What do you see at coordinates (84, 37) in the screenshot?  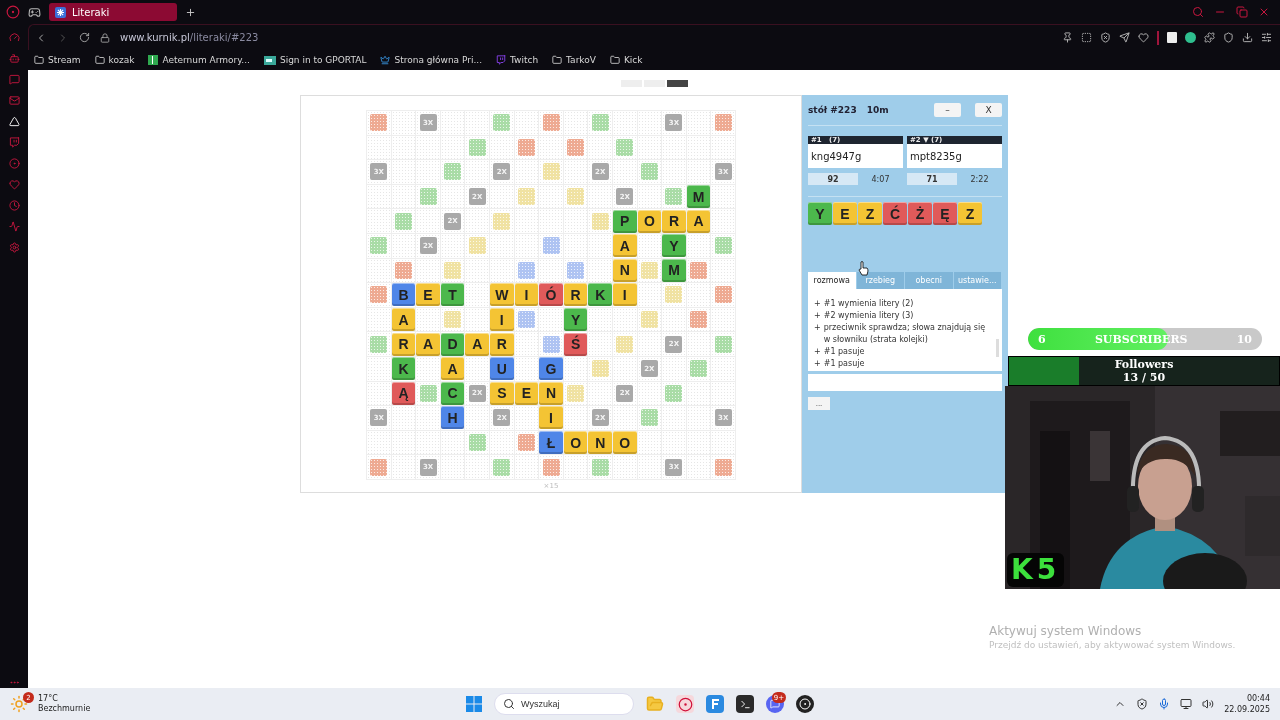 I see `reload-icon` at bounding box center [84, 37].